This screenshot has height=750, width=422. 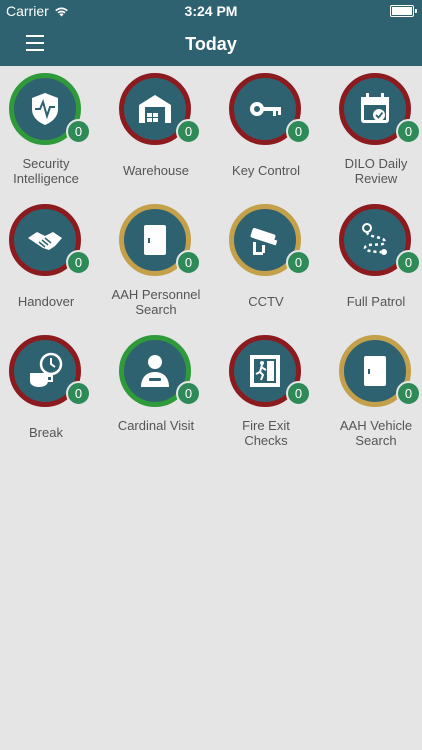 I want to click on person-icon, so click(x=155, y=371).